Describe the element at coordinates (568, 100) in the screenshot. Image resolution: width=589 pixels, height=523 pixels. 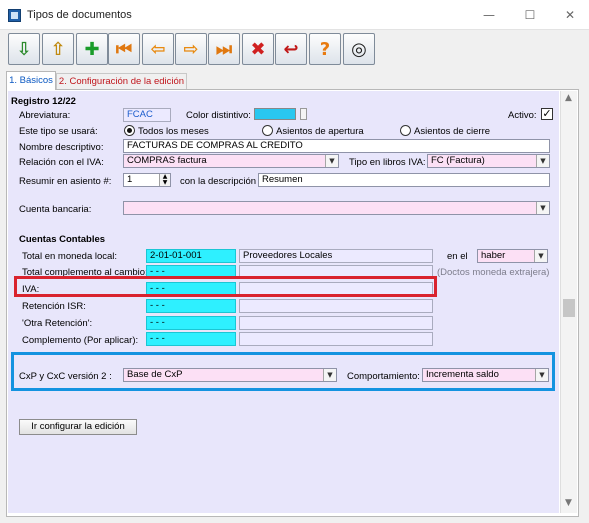
I see `scroll-up-icon: ▲` at that location.